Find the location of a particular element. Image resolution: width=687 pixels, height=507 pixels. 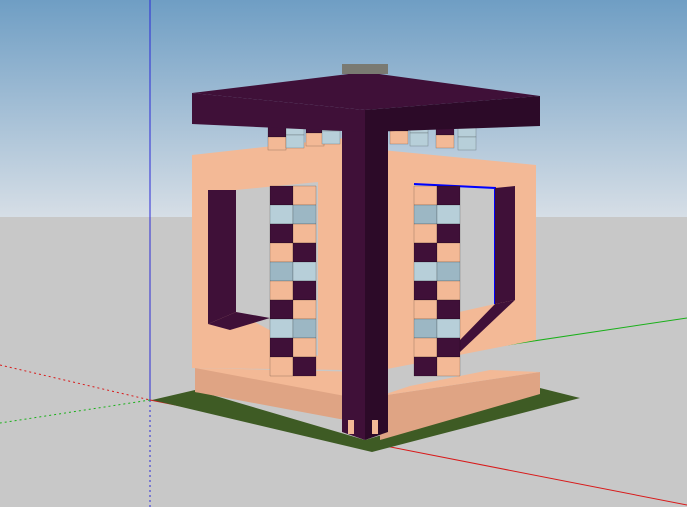

roof-vent is located at coordinates (365, 69).